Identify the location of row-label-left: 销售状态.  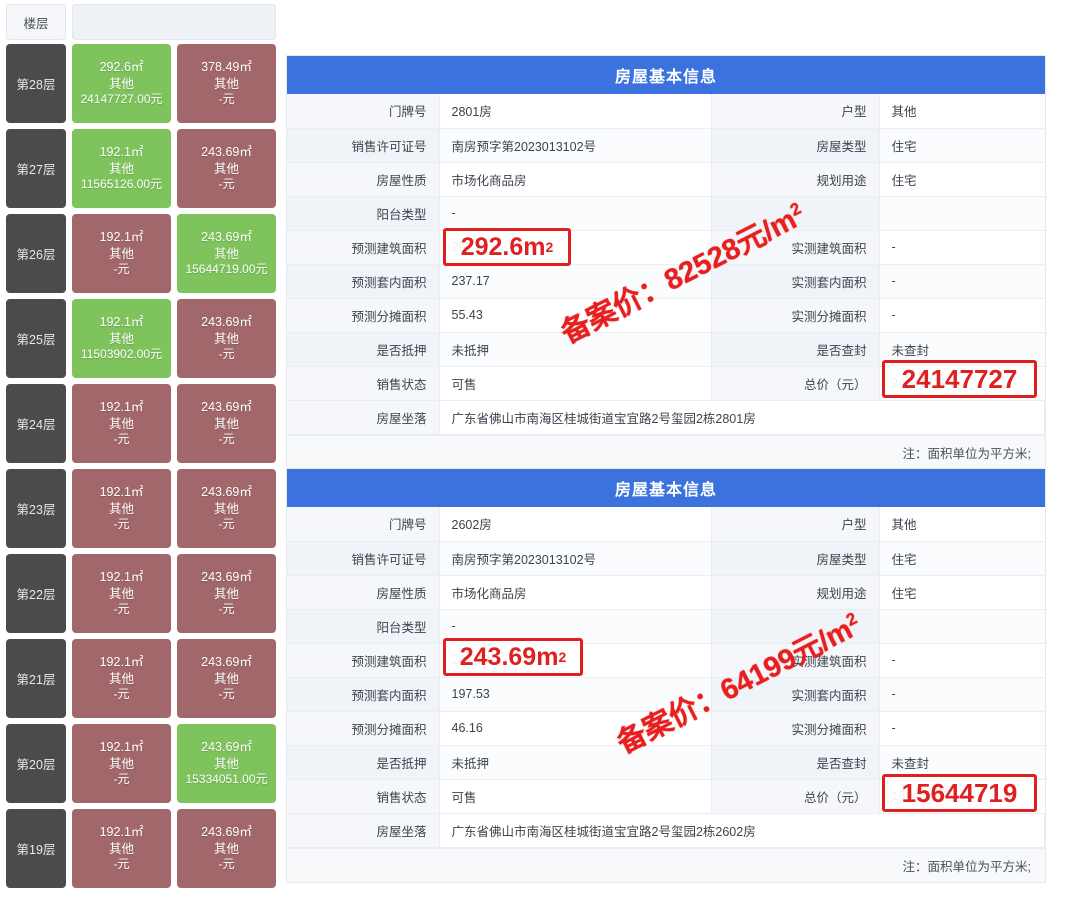
(363, 383).